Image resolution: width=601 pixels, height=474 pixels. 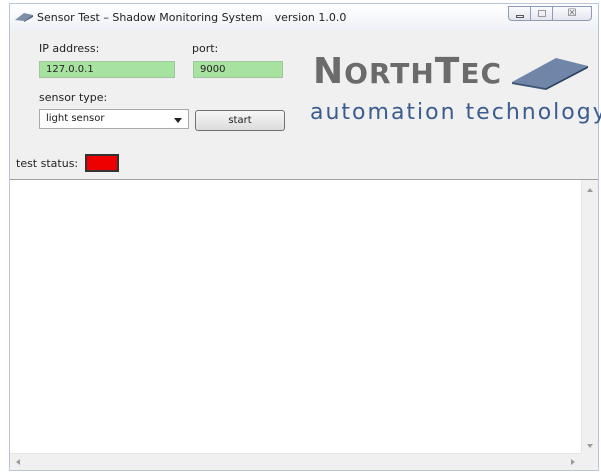 What do you see at coordinates (447, 71) in the screenshot?
I see `logo-letter-t: T` at bounding box center [447, 71].